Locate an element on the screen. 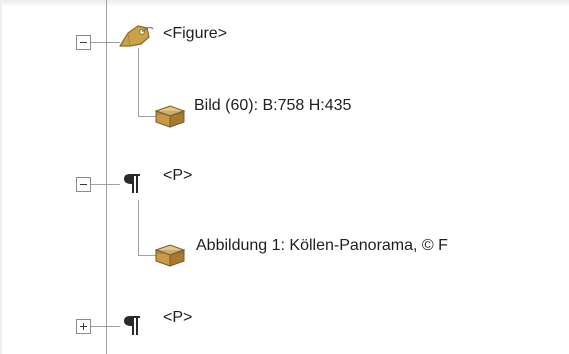  tree-node-label: <Figure> is located at coordinates (195, 33).